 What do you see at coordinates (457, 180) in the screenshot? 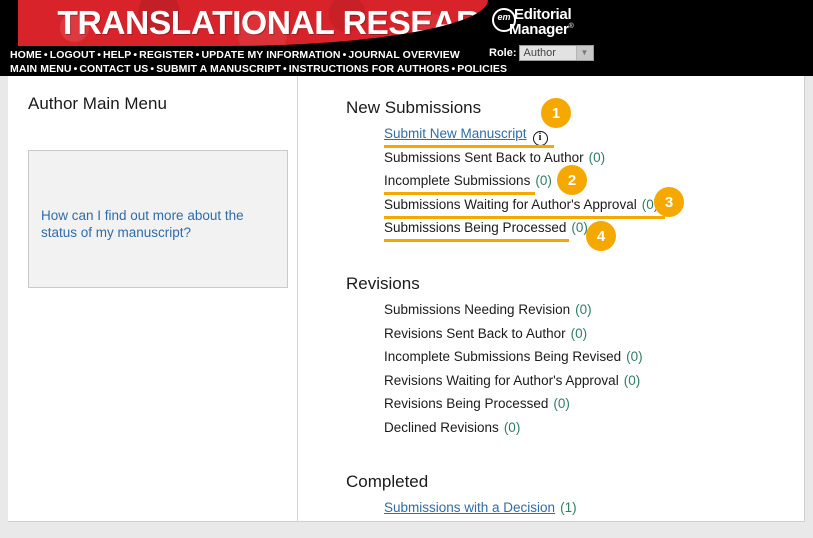
I see `row-label: Incomplete Submissions` at bounding box center [457, 180].